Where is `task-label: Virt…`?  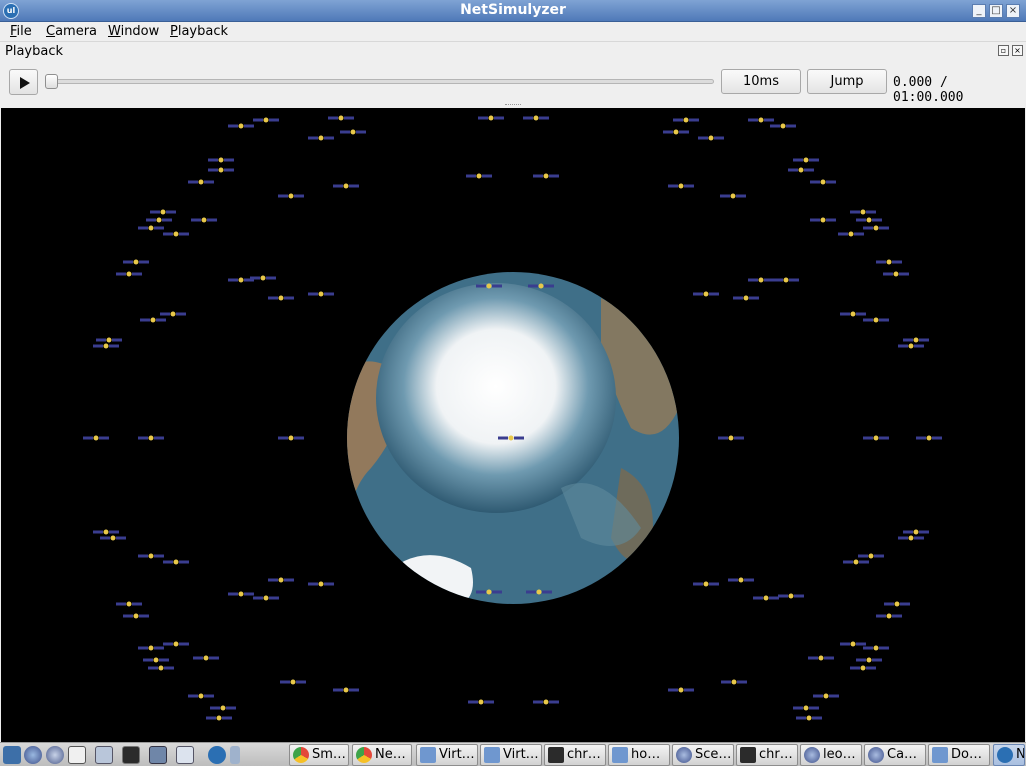
task-label: Virt… is located at coordinates (457, 754).